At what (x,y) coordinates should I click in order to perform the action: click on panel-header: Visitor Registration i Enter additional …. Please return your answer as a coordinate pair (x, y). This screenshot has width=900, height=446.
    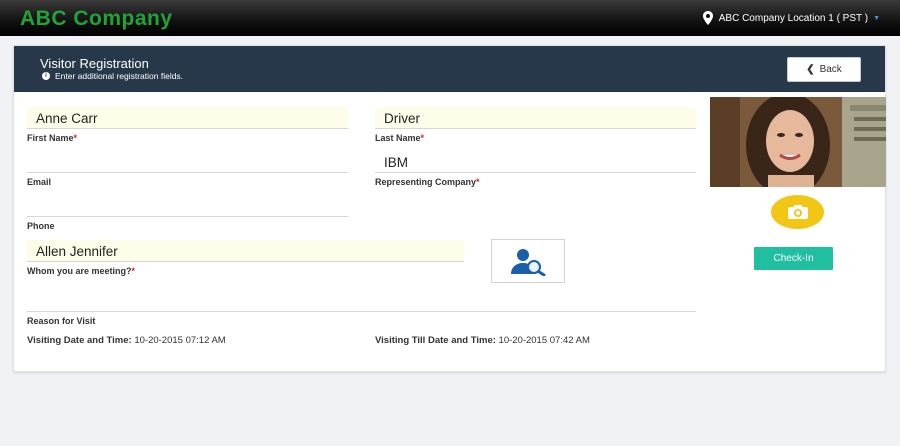
    Looking at the image, I should click on (449, 69).